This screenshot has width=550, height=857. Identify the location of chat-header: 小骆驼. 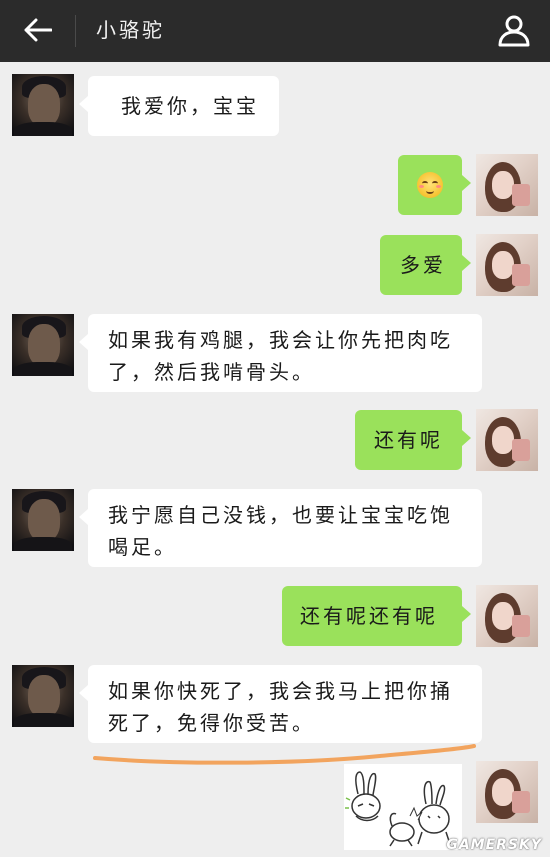
(275, 31).